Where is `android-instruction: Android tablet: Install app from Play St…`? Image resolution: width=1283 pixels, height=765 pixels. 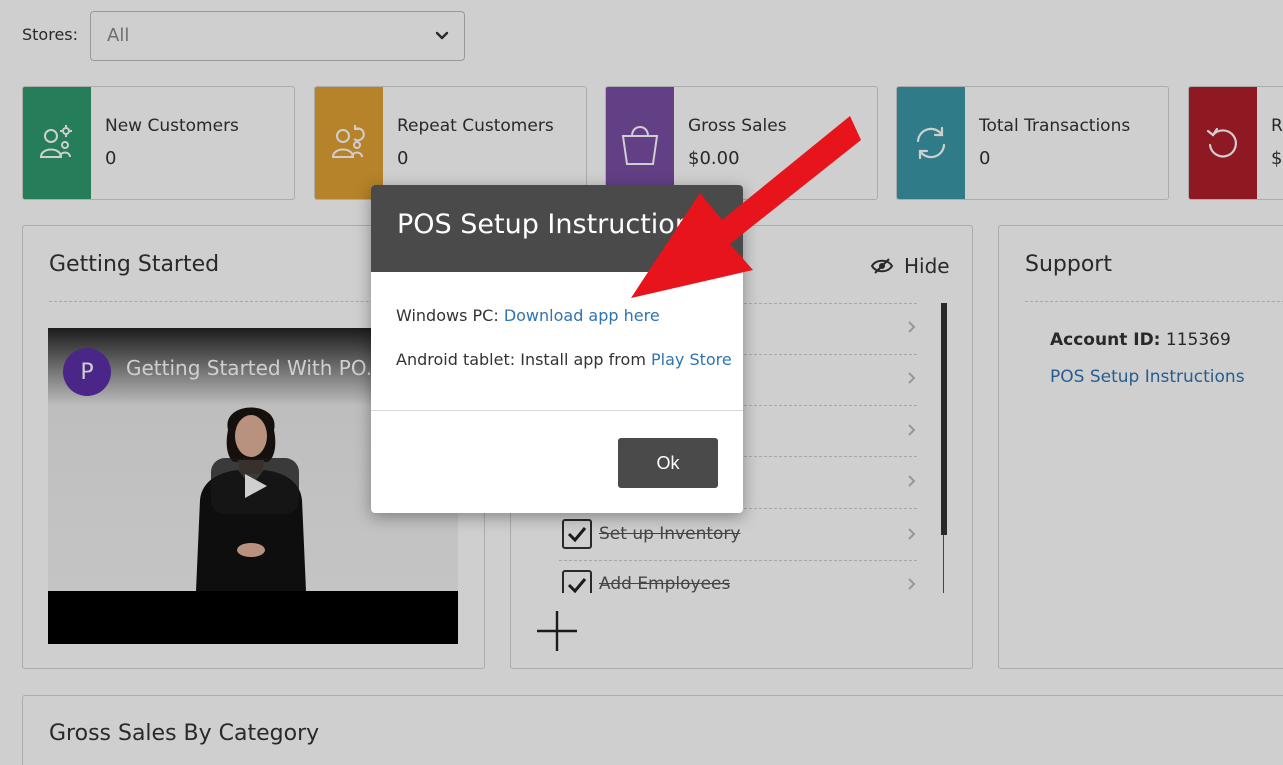 android-instruction: Android tablet: Install app from Play St… is located at coordinates (564, 359).